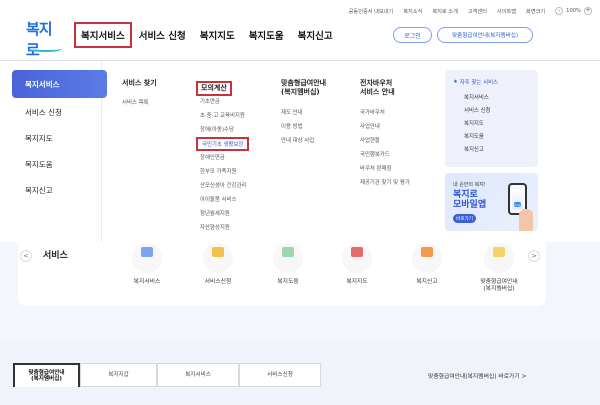  I want to click on menu-col-find: 서비스 찾기 서비스 목록, so click(139, 92).